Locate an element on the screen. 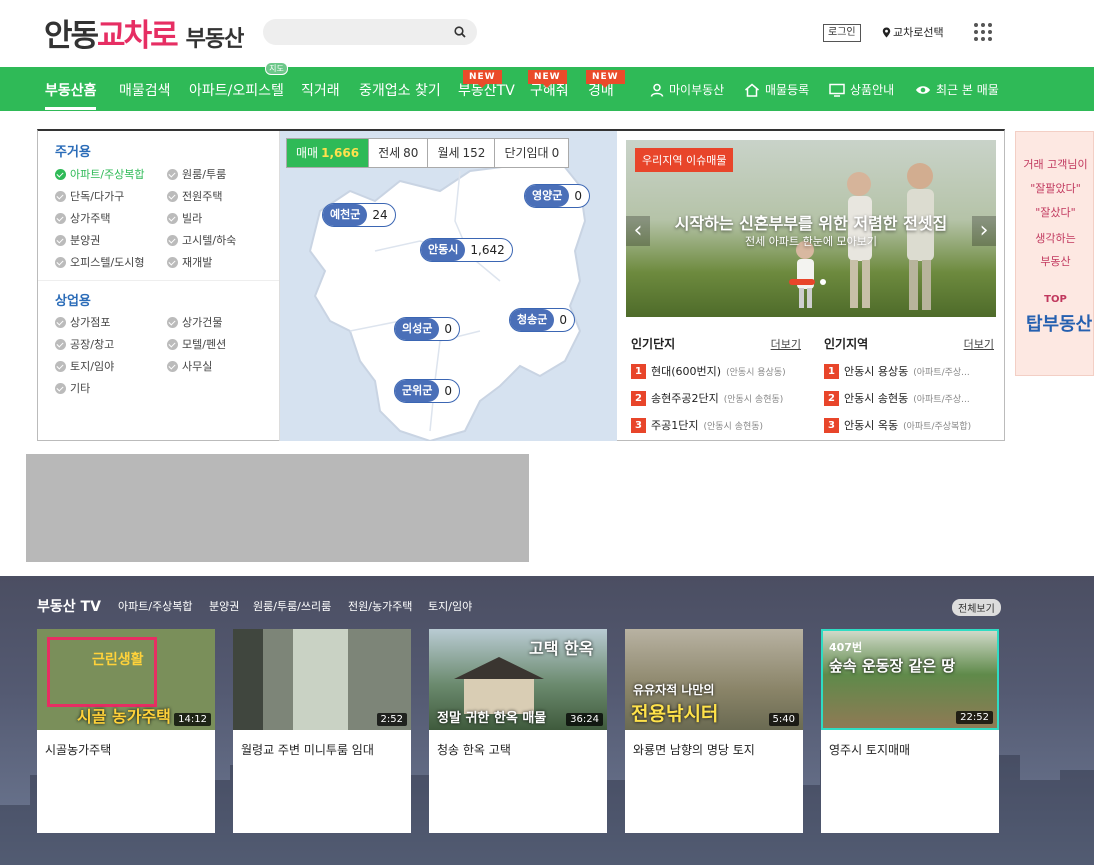  option-gositel: 고시텔/하숙 is located at coordinates (201, 240).